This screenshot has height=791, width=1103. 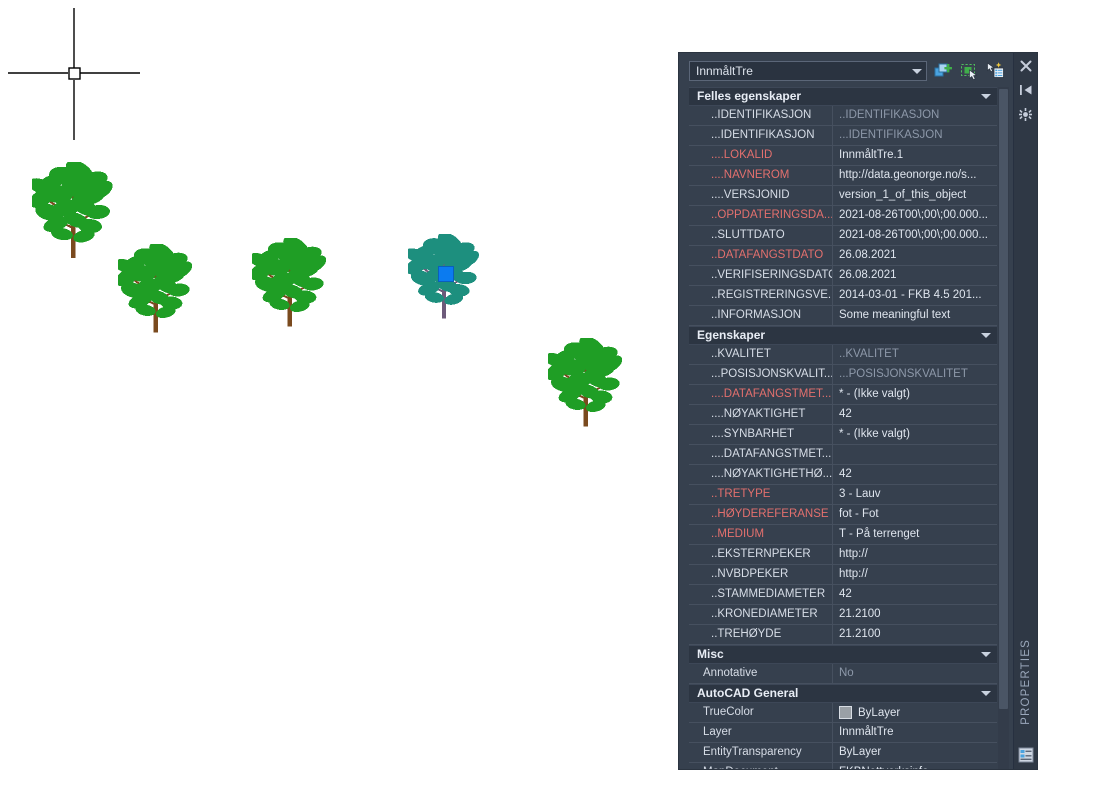 I want to click on property-row: ..STAMMEDIAMETER 42, so click(x=843, y=595).